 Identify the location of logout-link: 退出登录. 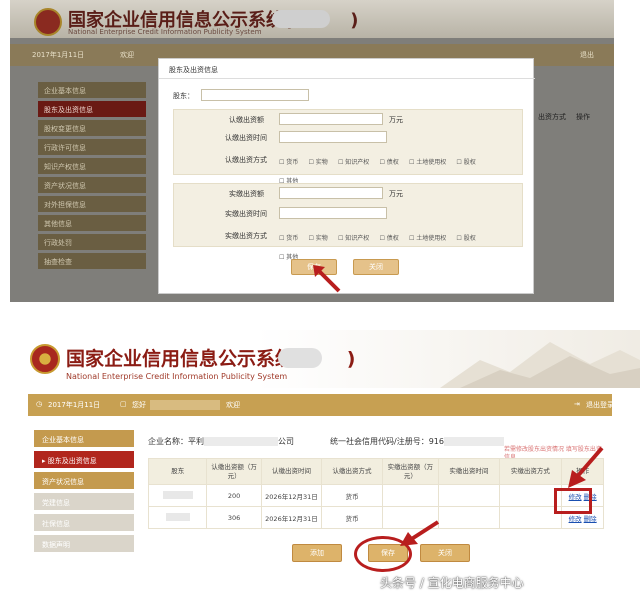
(600, 405).